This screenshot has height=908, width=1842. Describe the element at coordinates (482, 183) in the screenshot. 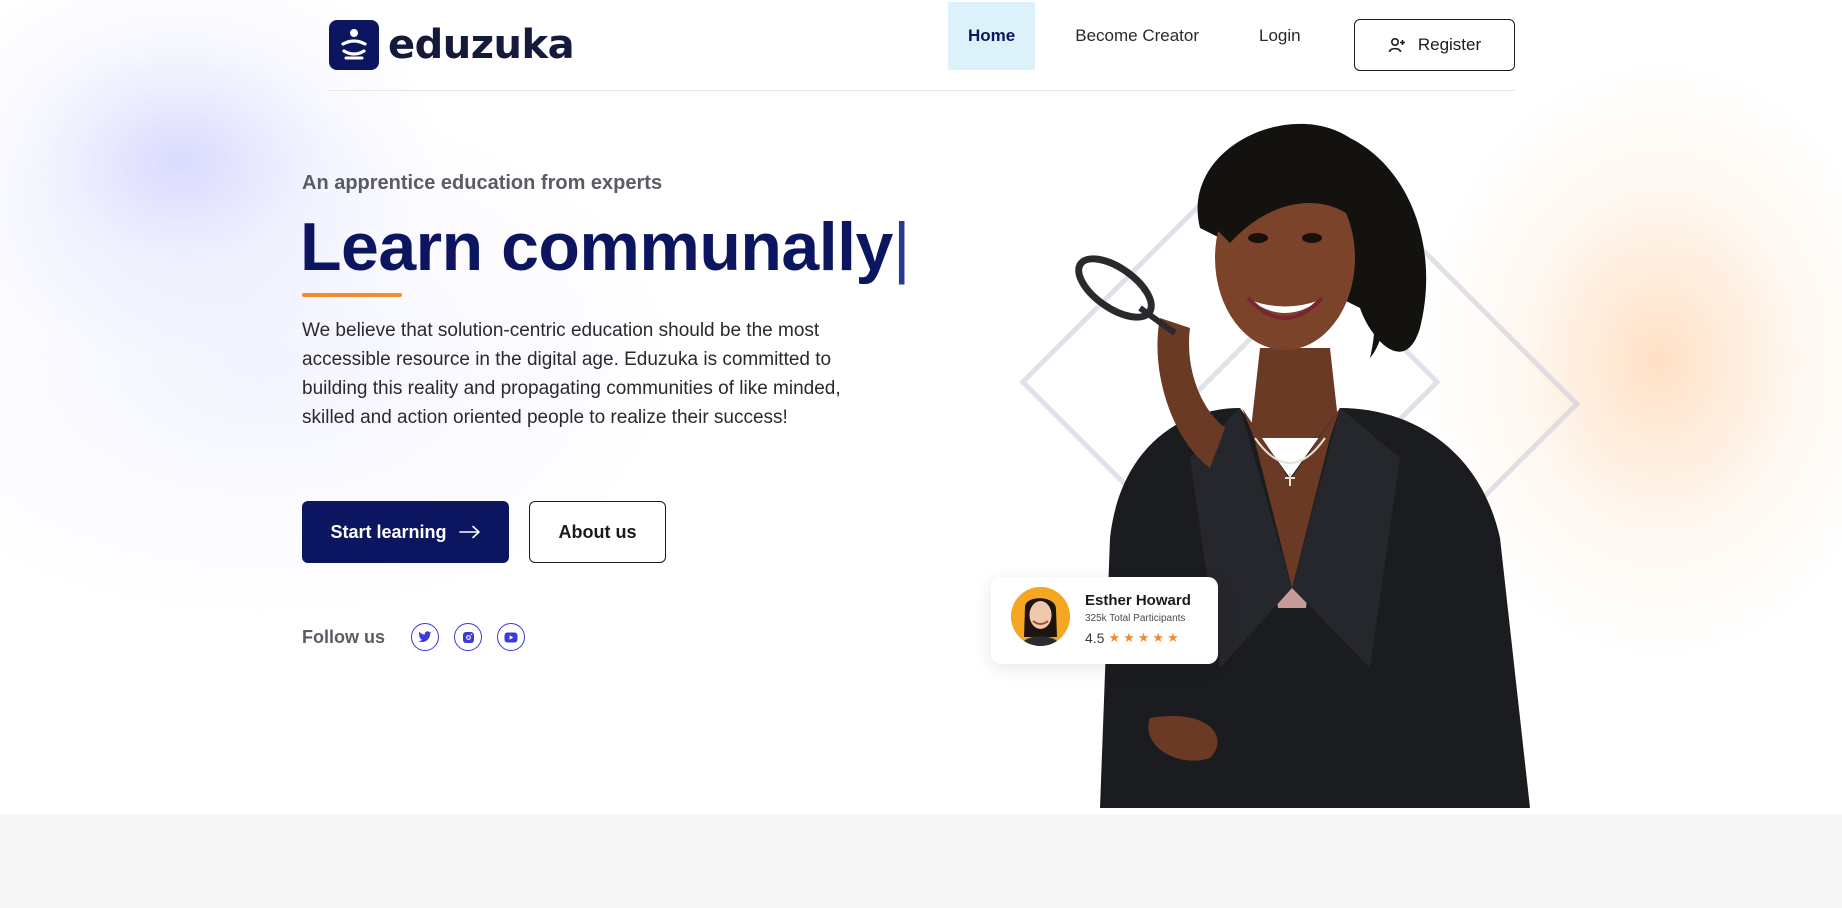

I see `hero-eyebrow: An apprentice education from experts` at that location.